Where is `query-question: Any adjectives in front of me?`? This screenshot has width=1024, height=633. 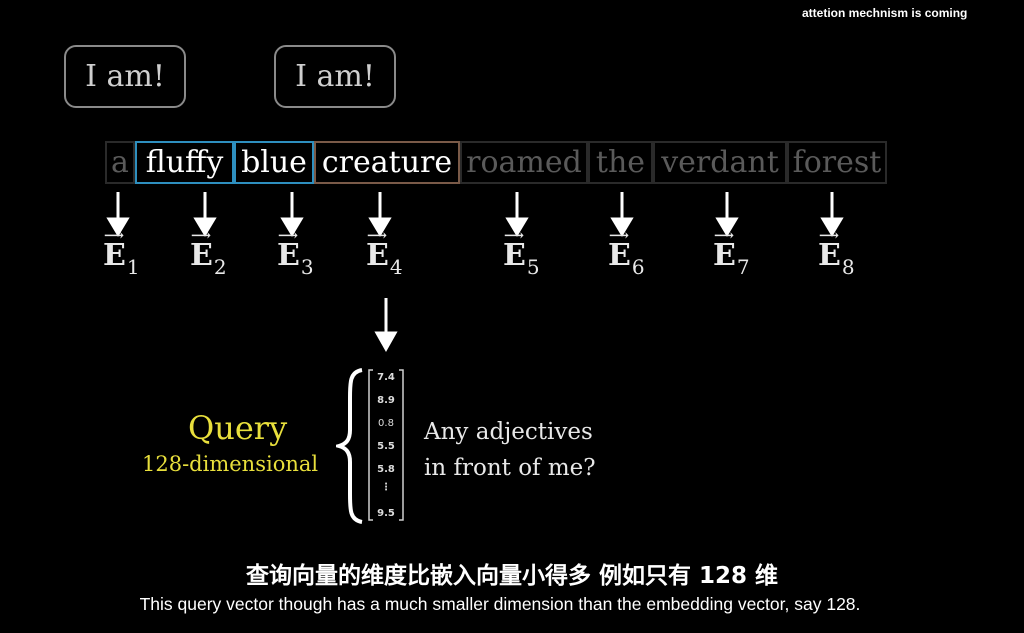
query-question: Any adjectives in front of me? is located at coordinates (510, 450).